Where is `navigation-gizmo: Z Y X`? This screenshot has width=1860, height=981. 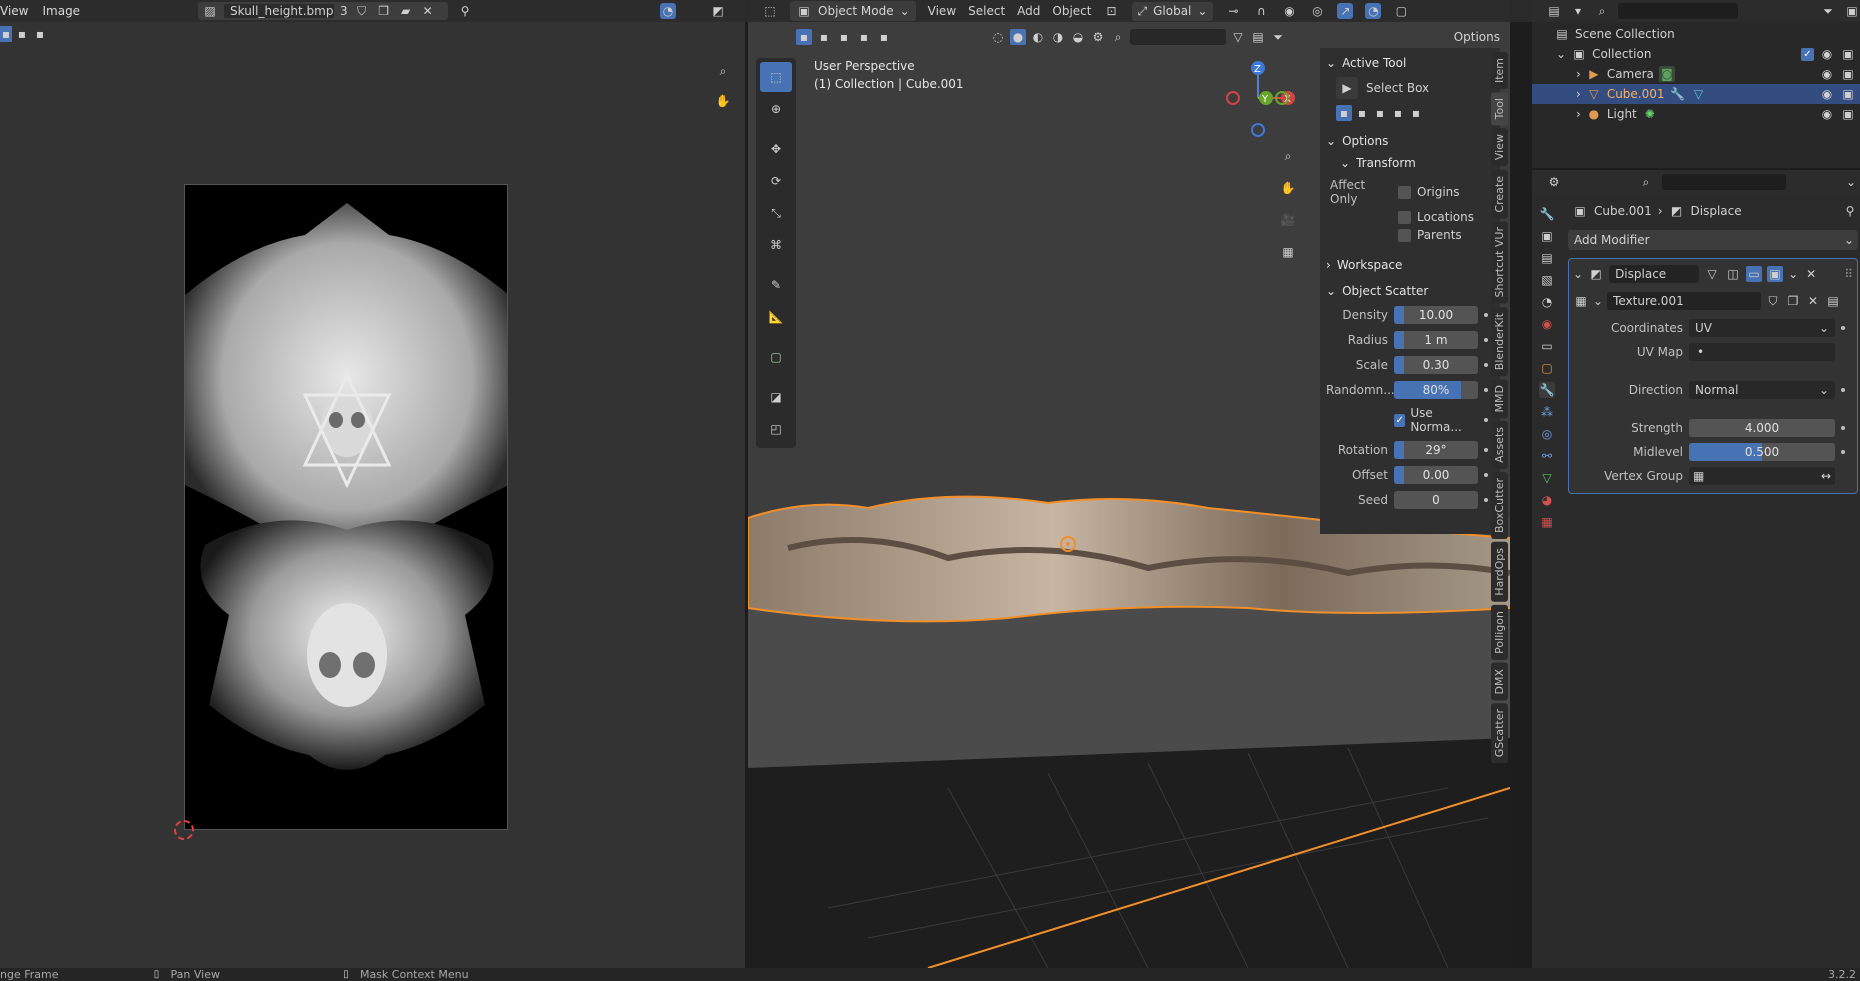
navigation-gizmo: Z Y X is located at coordinates (1258, 98).